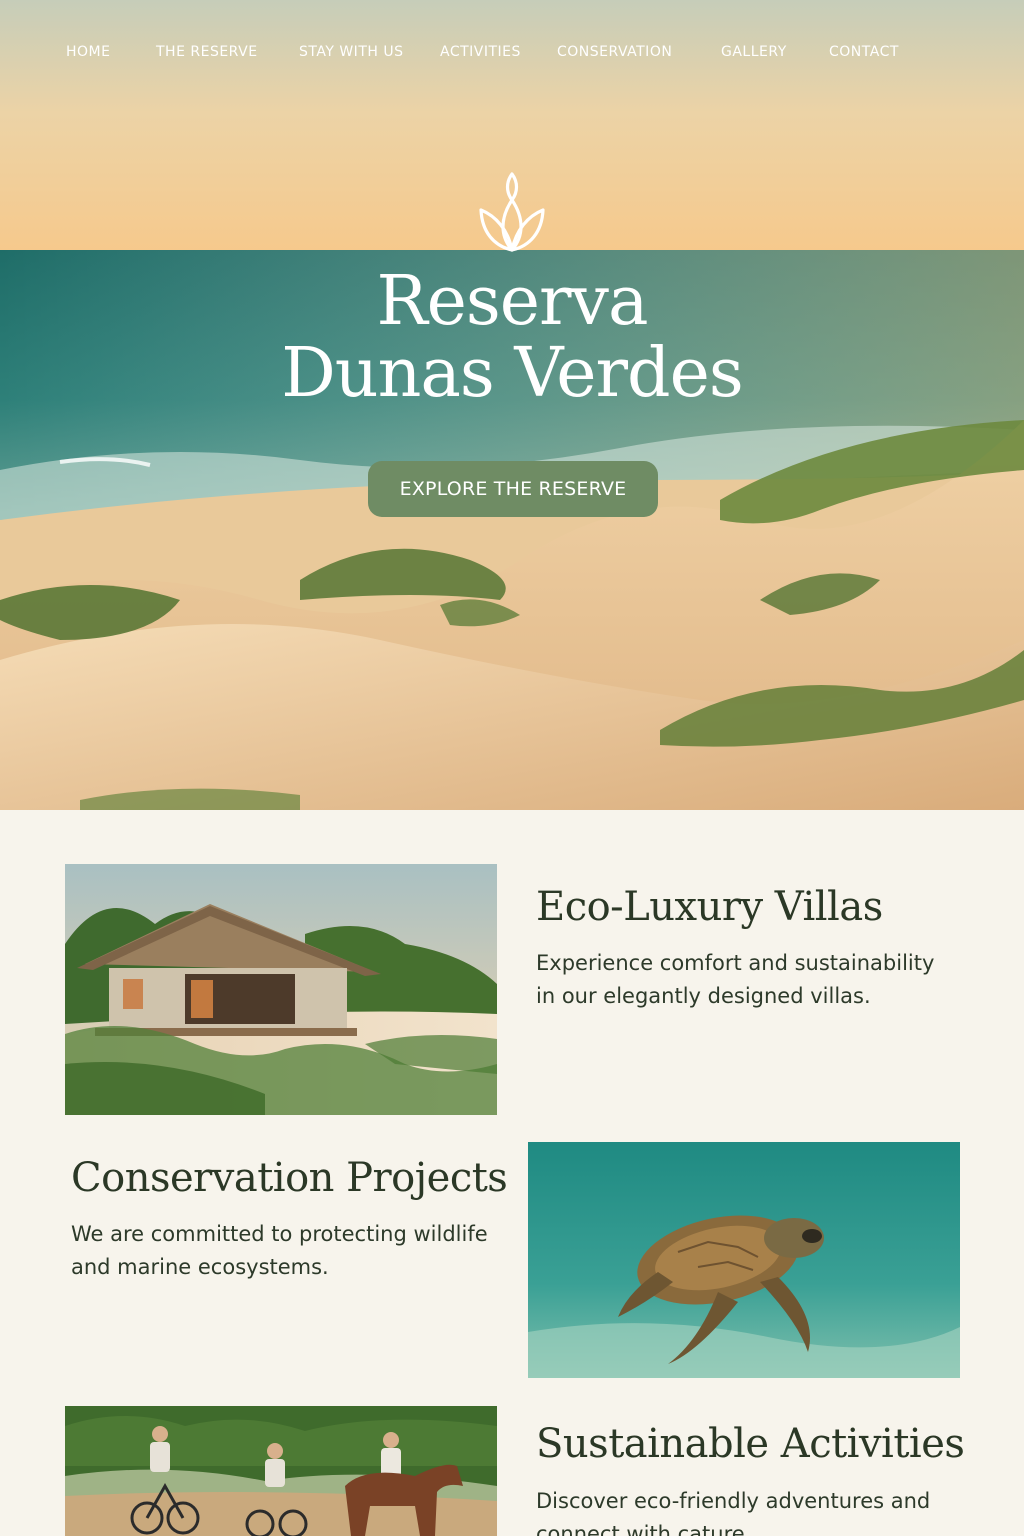  What do you see at coordinates (512, 373) in the screenshot?
I see `hero-title-line-2: Dunas Verdes` at bounding box center [512, 373].